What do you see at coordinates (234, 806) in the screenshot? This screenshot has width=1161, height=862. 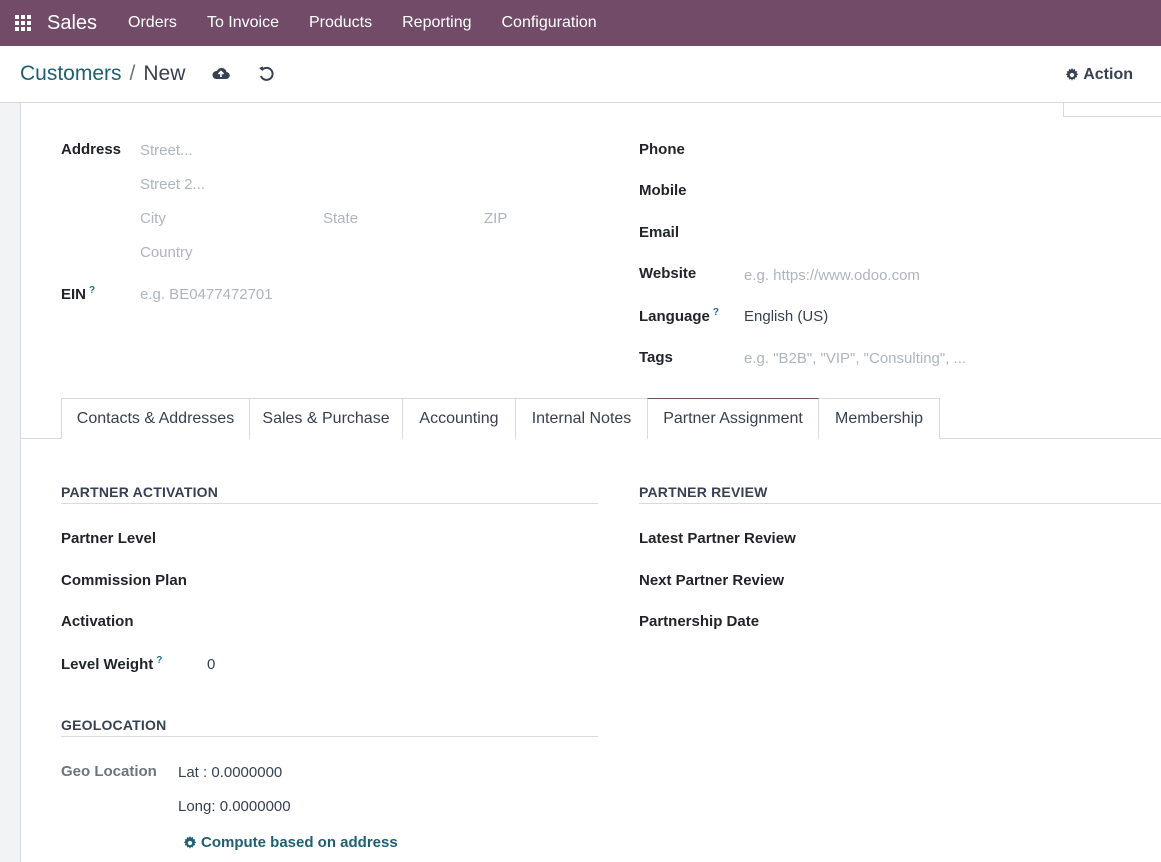 I see `longitude-value: Long: 0.0000000` at bounding box center [234, 806].